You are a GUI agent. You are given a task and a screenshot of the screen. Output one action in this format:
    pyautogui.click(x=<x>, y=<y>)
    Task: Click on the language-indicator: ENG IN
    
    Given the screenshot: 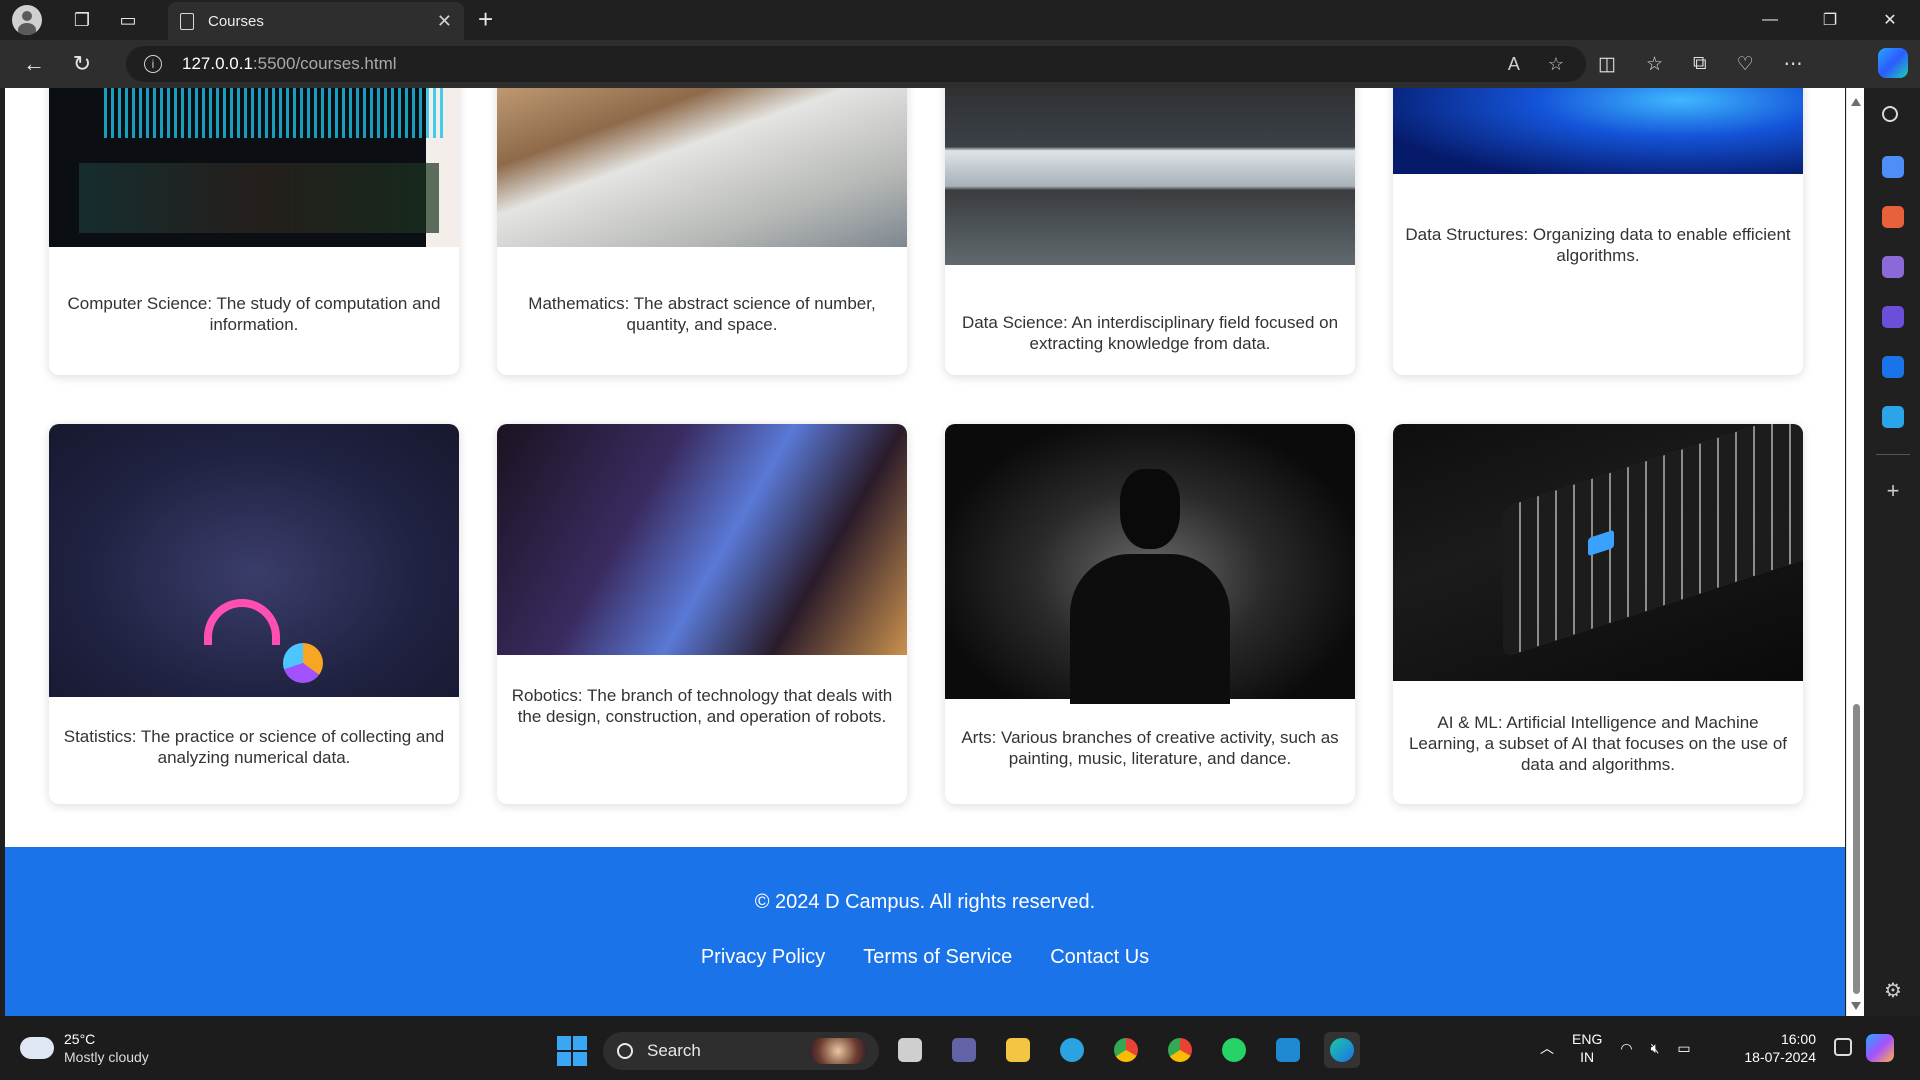 What is the action you would take?
    pyautogui.click(x=1587, y=1048)
    